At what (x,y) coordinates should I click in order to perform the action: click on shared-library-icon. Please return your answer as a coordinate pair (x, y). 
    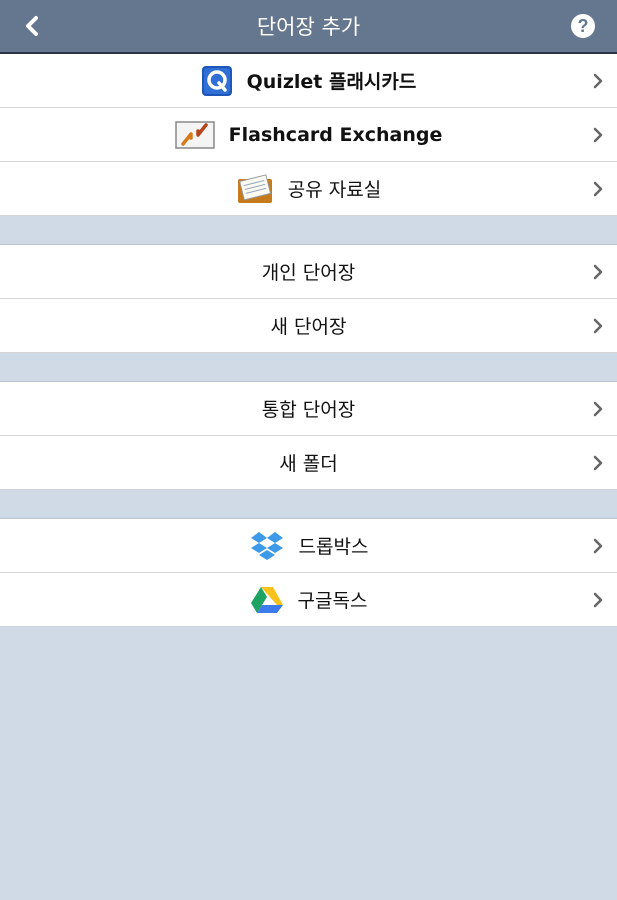
    Looking at the image, I should click on (255, 189).